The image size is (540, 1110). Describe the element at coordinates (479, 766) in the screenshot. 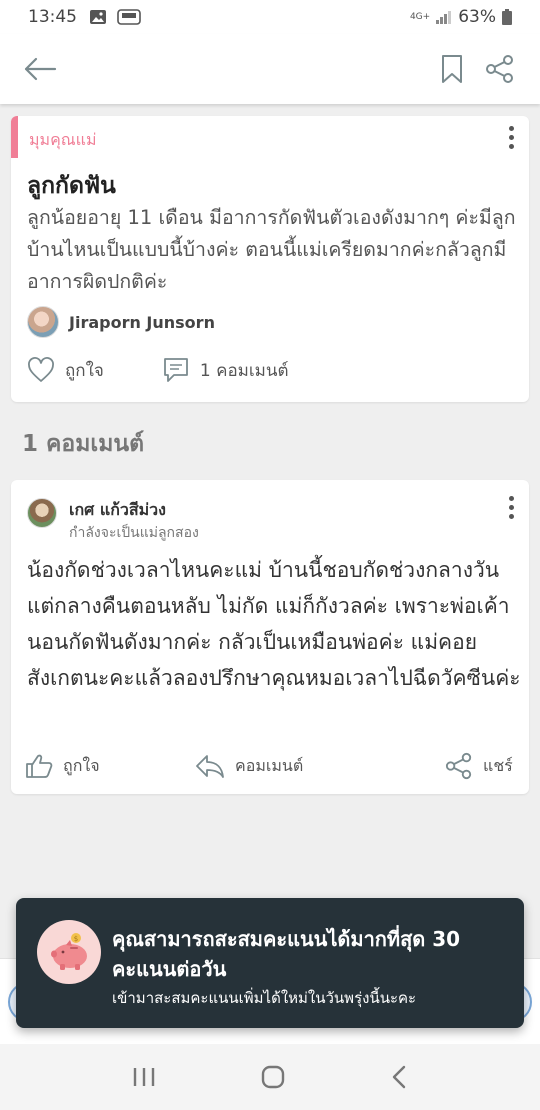

I see `comment-share-button: แชร์` at that location.